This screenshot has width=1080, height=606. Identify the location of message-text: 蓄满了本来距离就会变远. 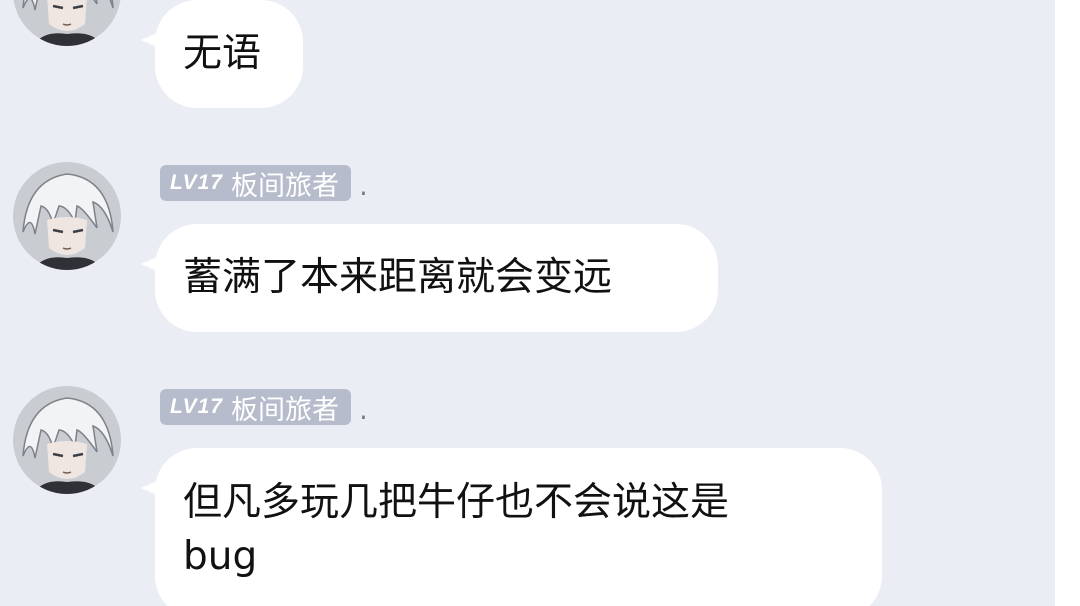
(398, 277).